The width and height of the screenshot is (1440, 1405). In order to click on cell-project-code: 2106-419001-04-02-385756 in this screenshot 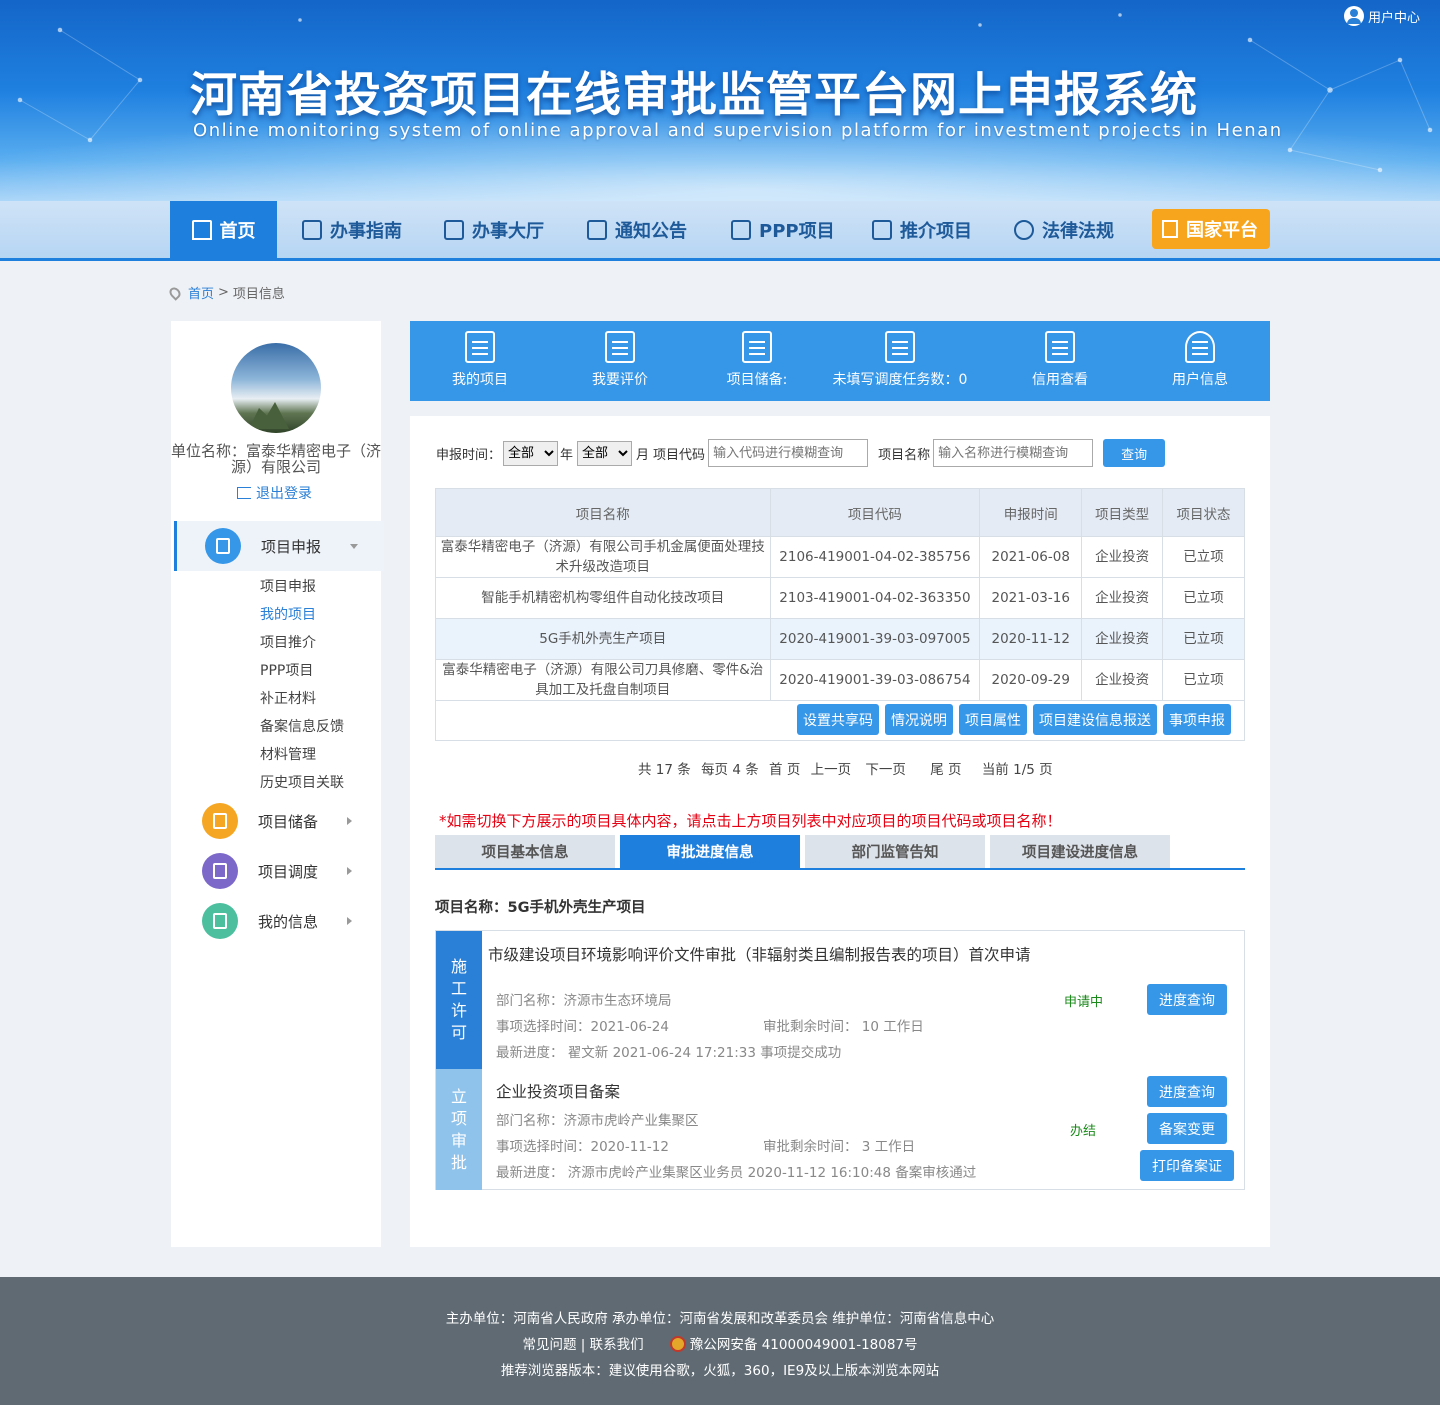, I will do `click(875, 557)`.